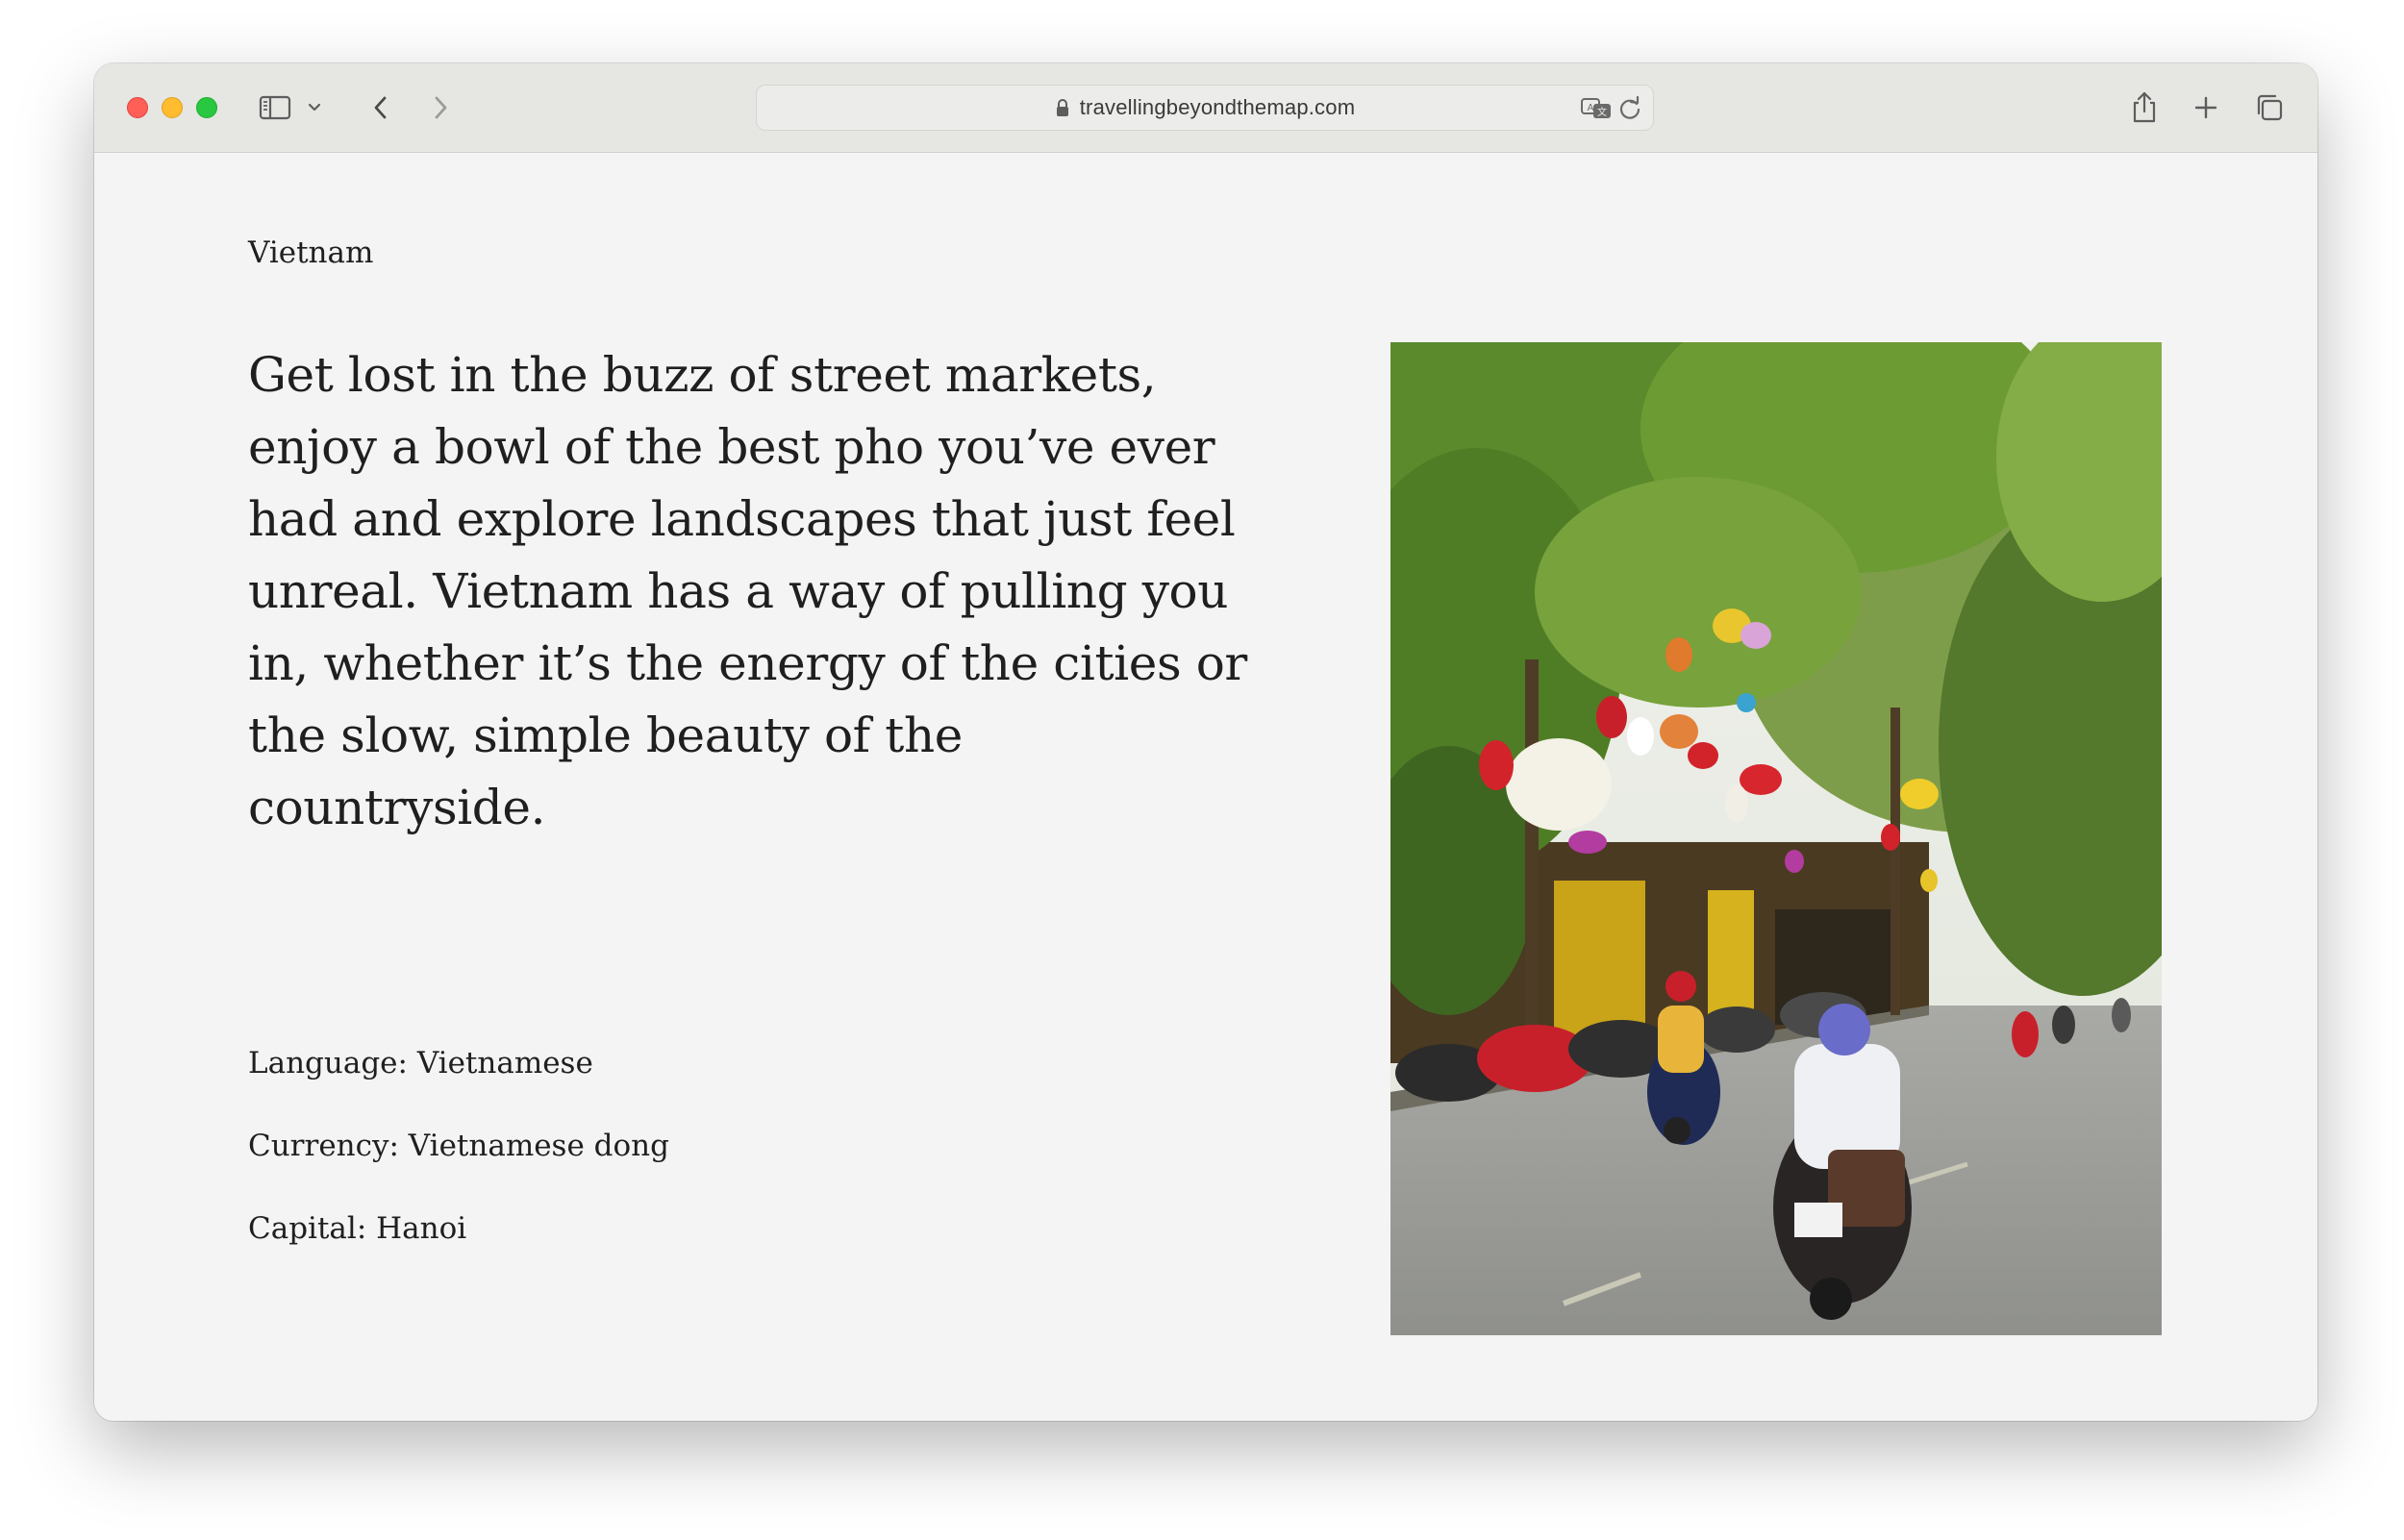 This screenshot has width=2404, height=1540. I want to click on maximize-window-button, so click(206, 107).